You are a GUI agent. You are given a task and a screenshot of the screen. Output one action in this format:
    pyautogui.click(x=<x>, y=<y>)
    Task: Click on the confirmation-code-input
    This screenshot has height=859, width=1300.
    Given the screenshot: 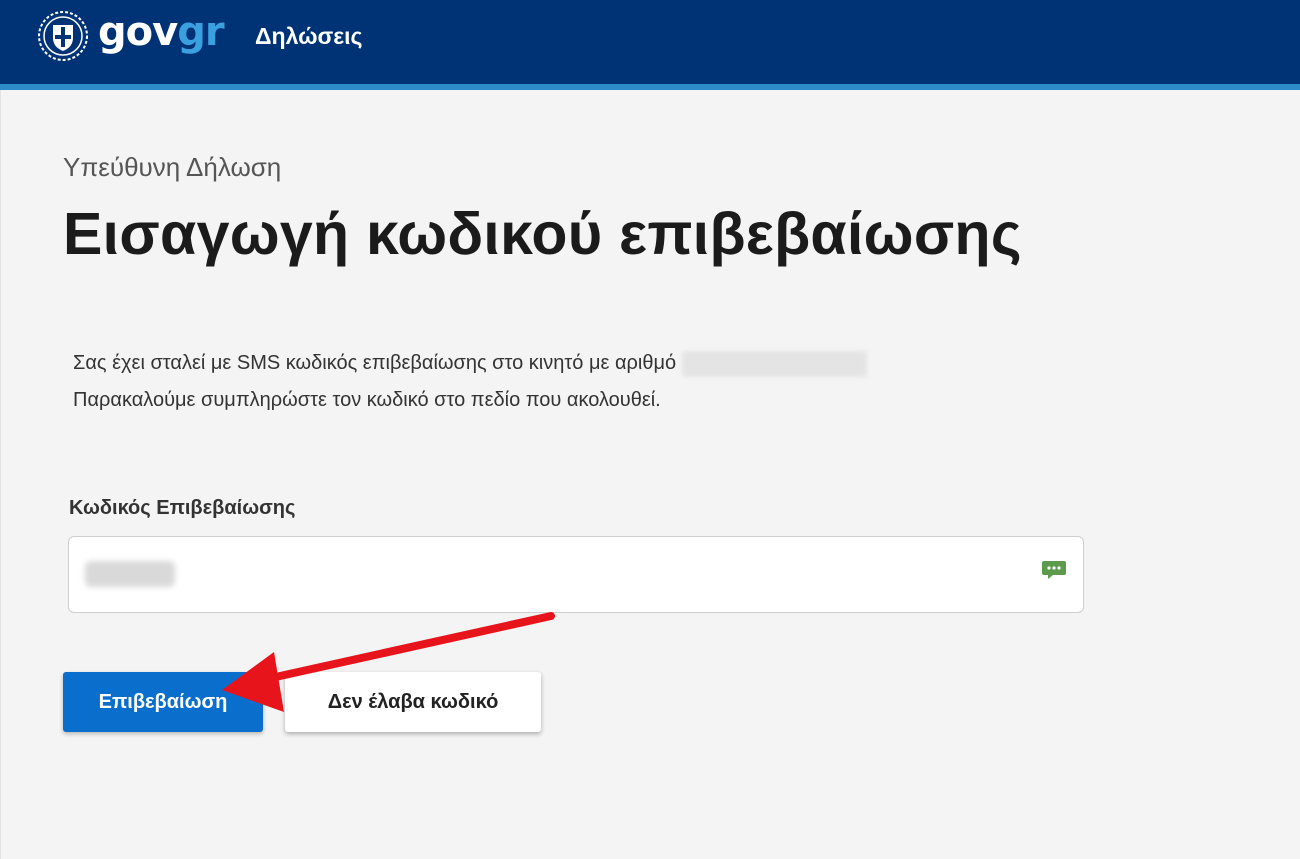 What is the action you would take?
    pyautogui.click(x=576, y=574)
    